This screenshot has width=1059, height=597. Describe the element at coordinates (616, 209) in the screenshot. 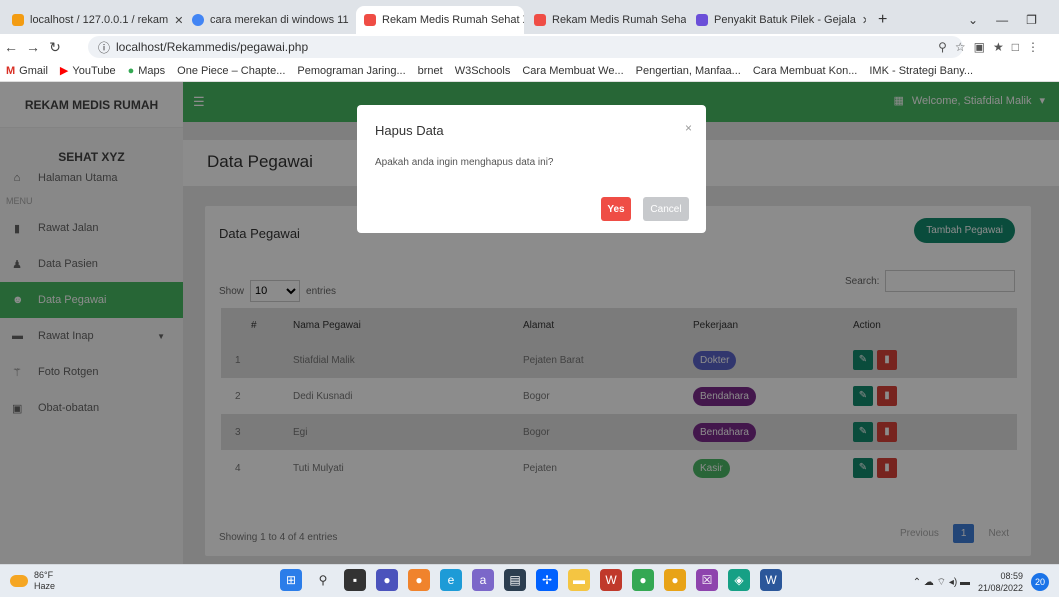

I see `yes-button: Yes` at that location.